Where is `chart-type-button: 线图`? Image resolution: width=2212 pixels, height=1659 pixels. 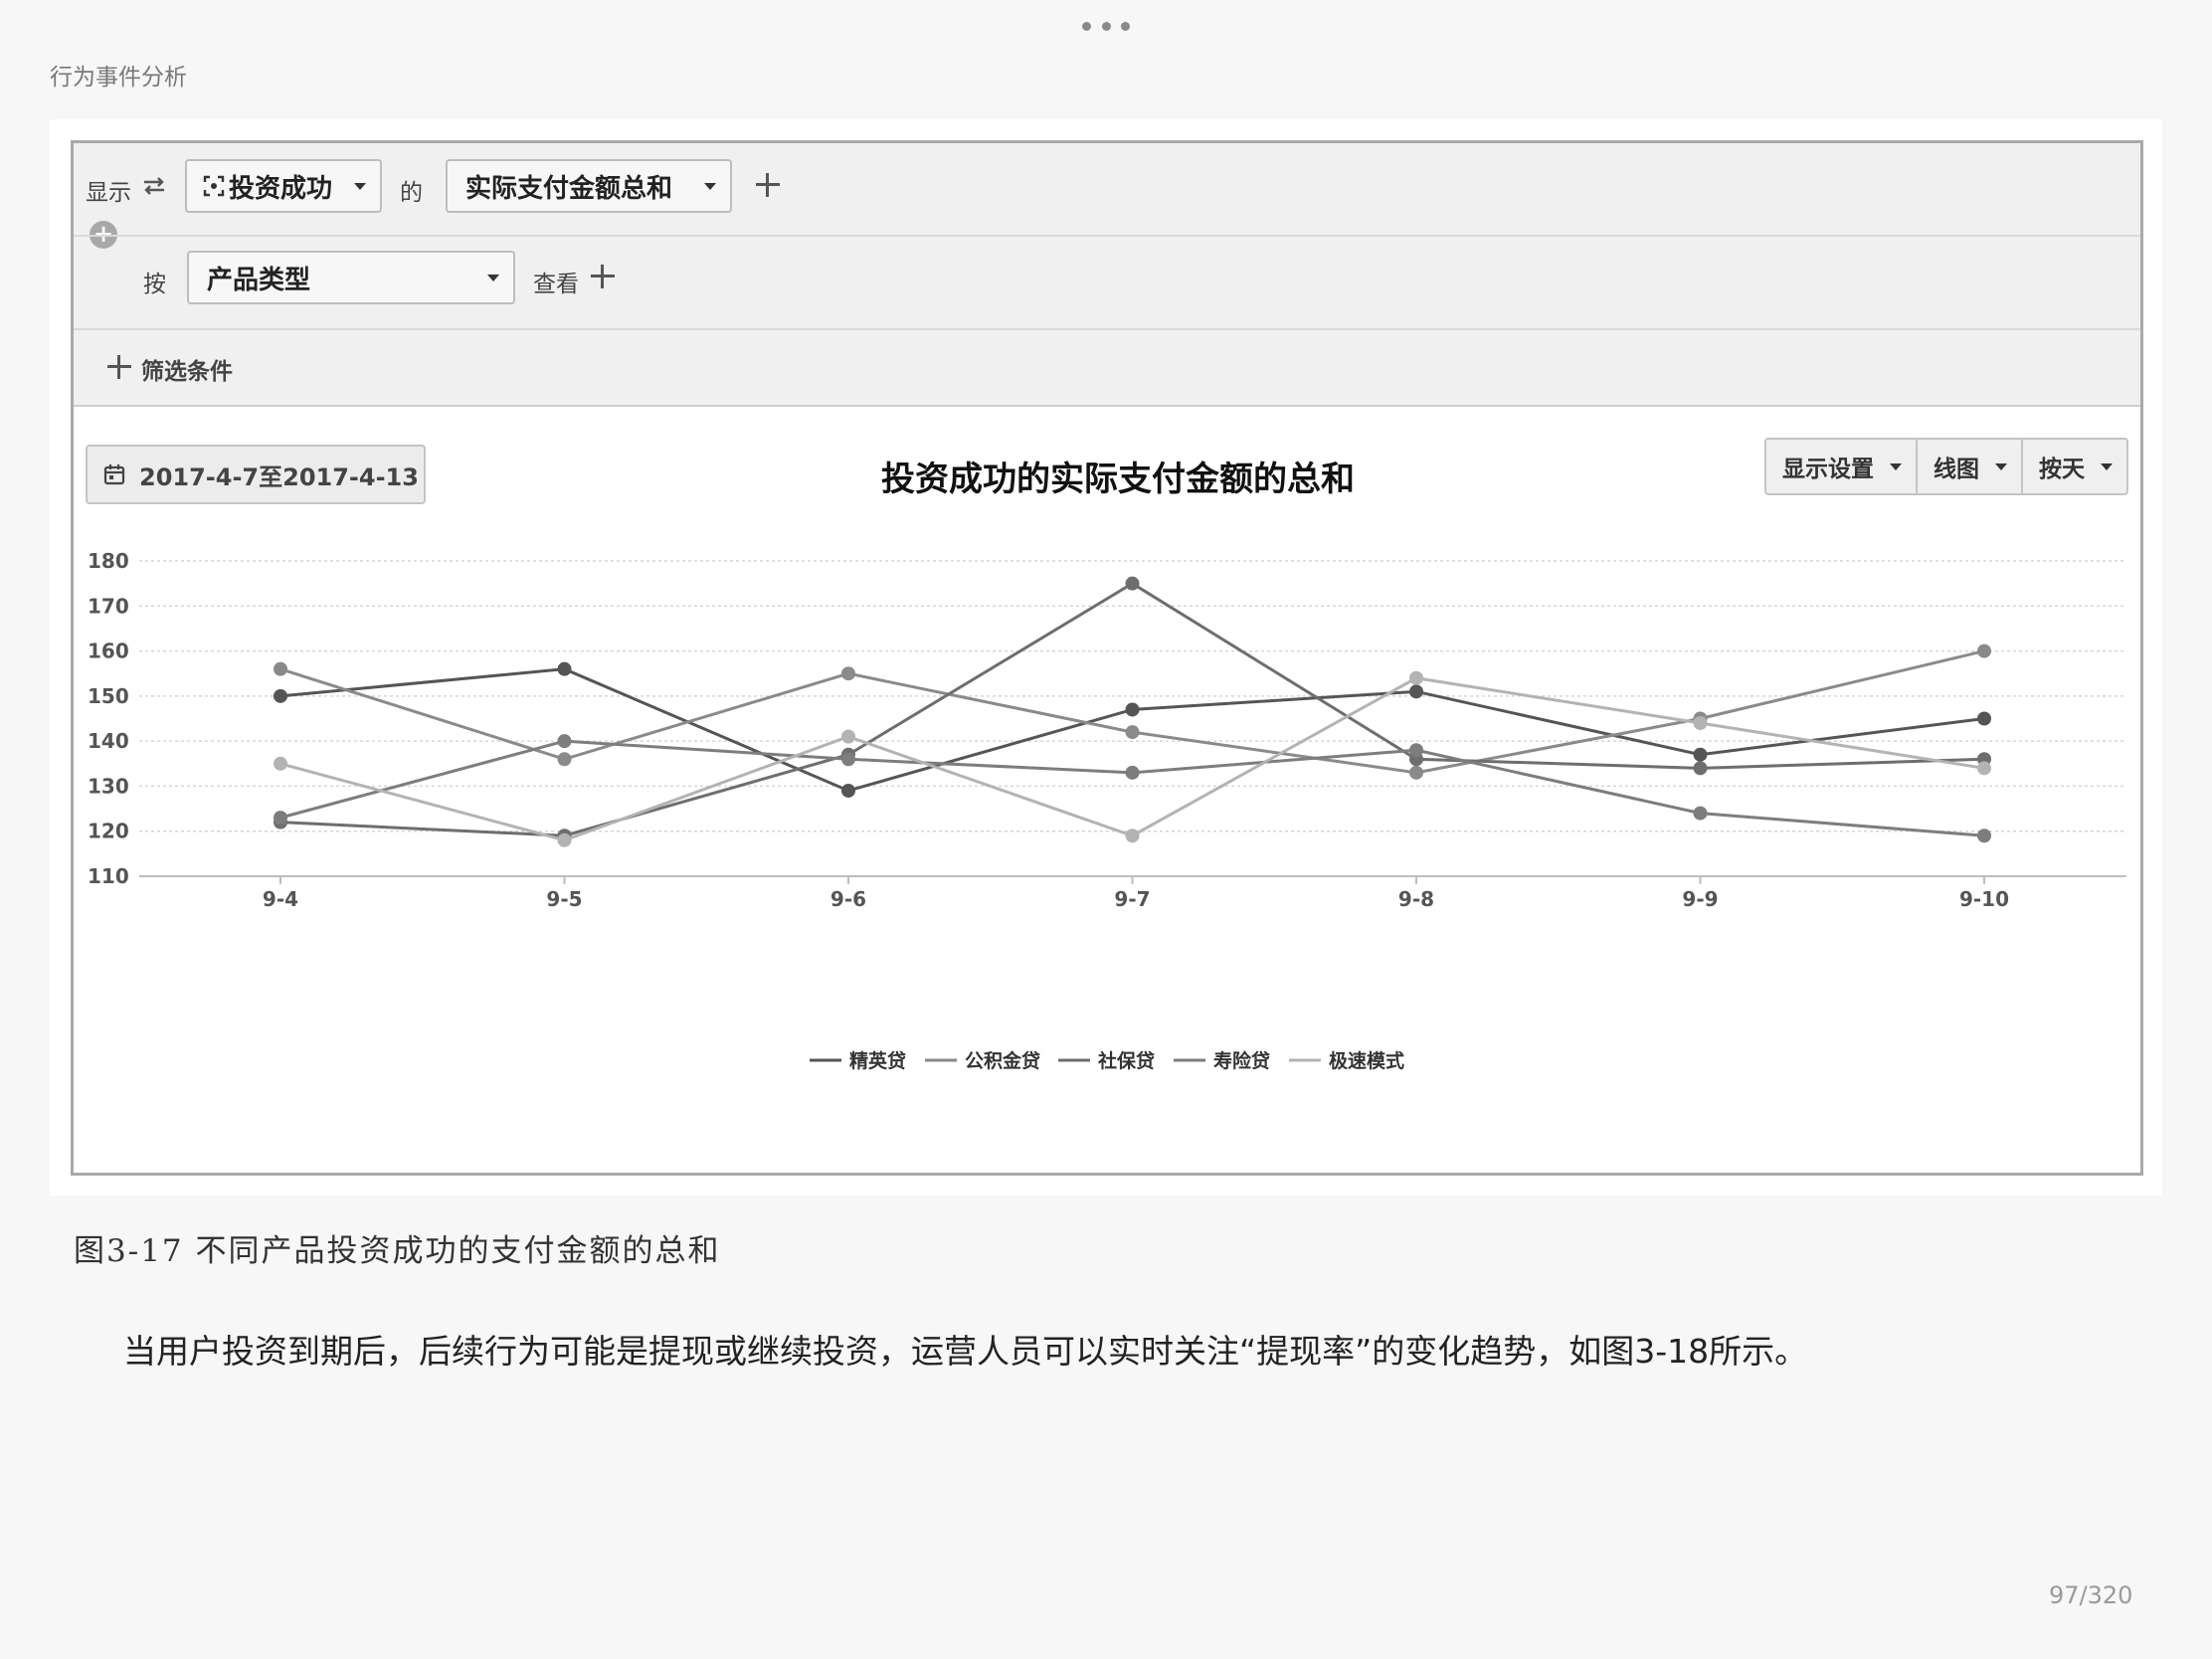 chart-type-button: 线图 is located at coordinates (1970, 466).